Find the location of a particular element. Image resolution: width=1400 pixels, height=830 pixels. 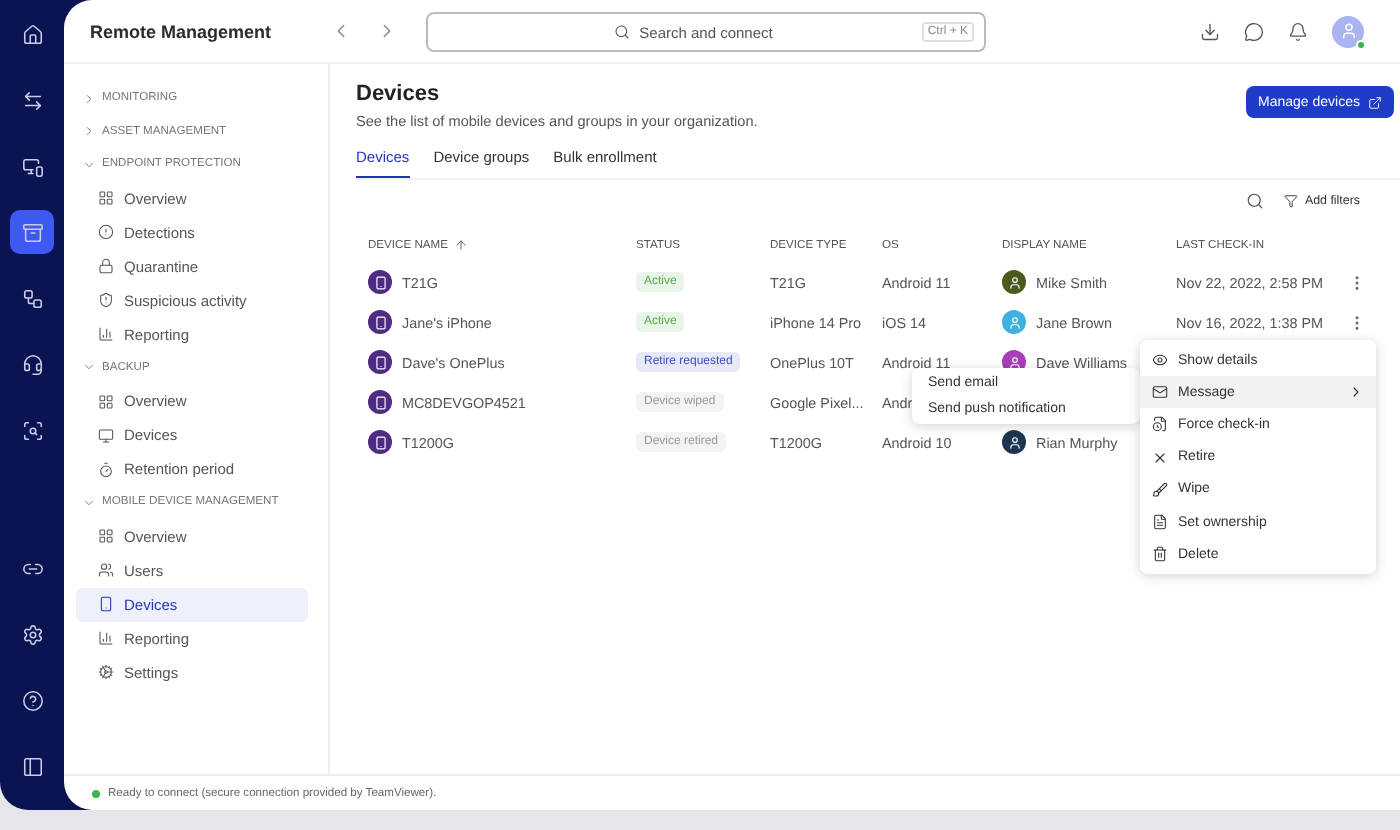

filter-icon is located at coordinates (1291, 200).